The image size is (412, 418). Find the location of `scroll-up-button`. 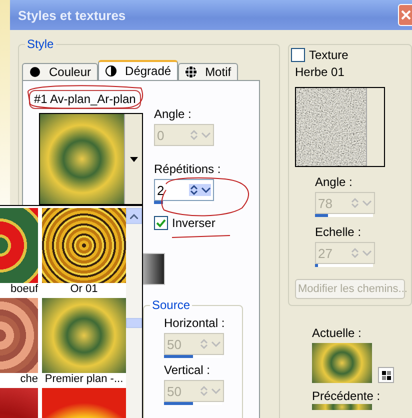

scroll-up-button is located at coordinates (134, 216).